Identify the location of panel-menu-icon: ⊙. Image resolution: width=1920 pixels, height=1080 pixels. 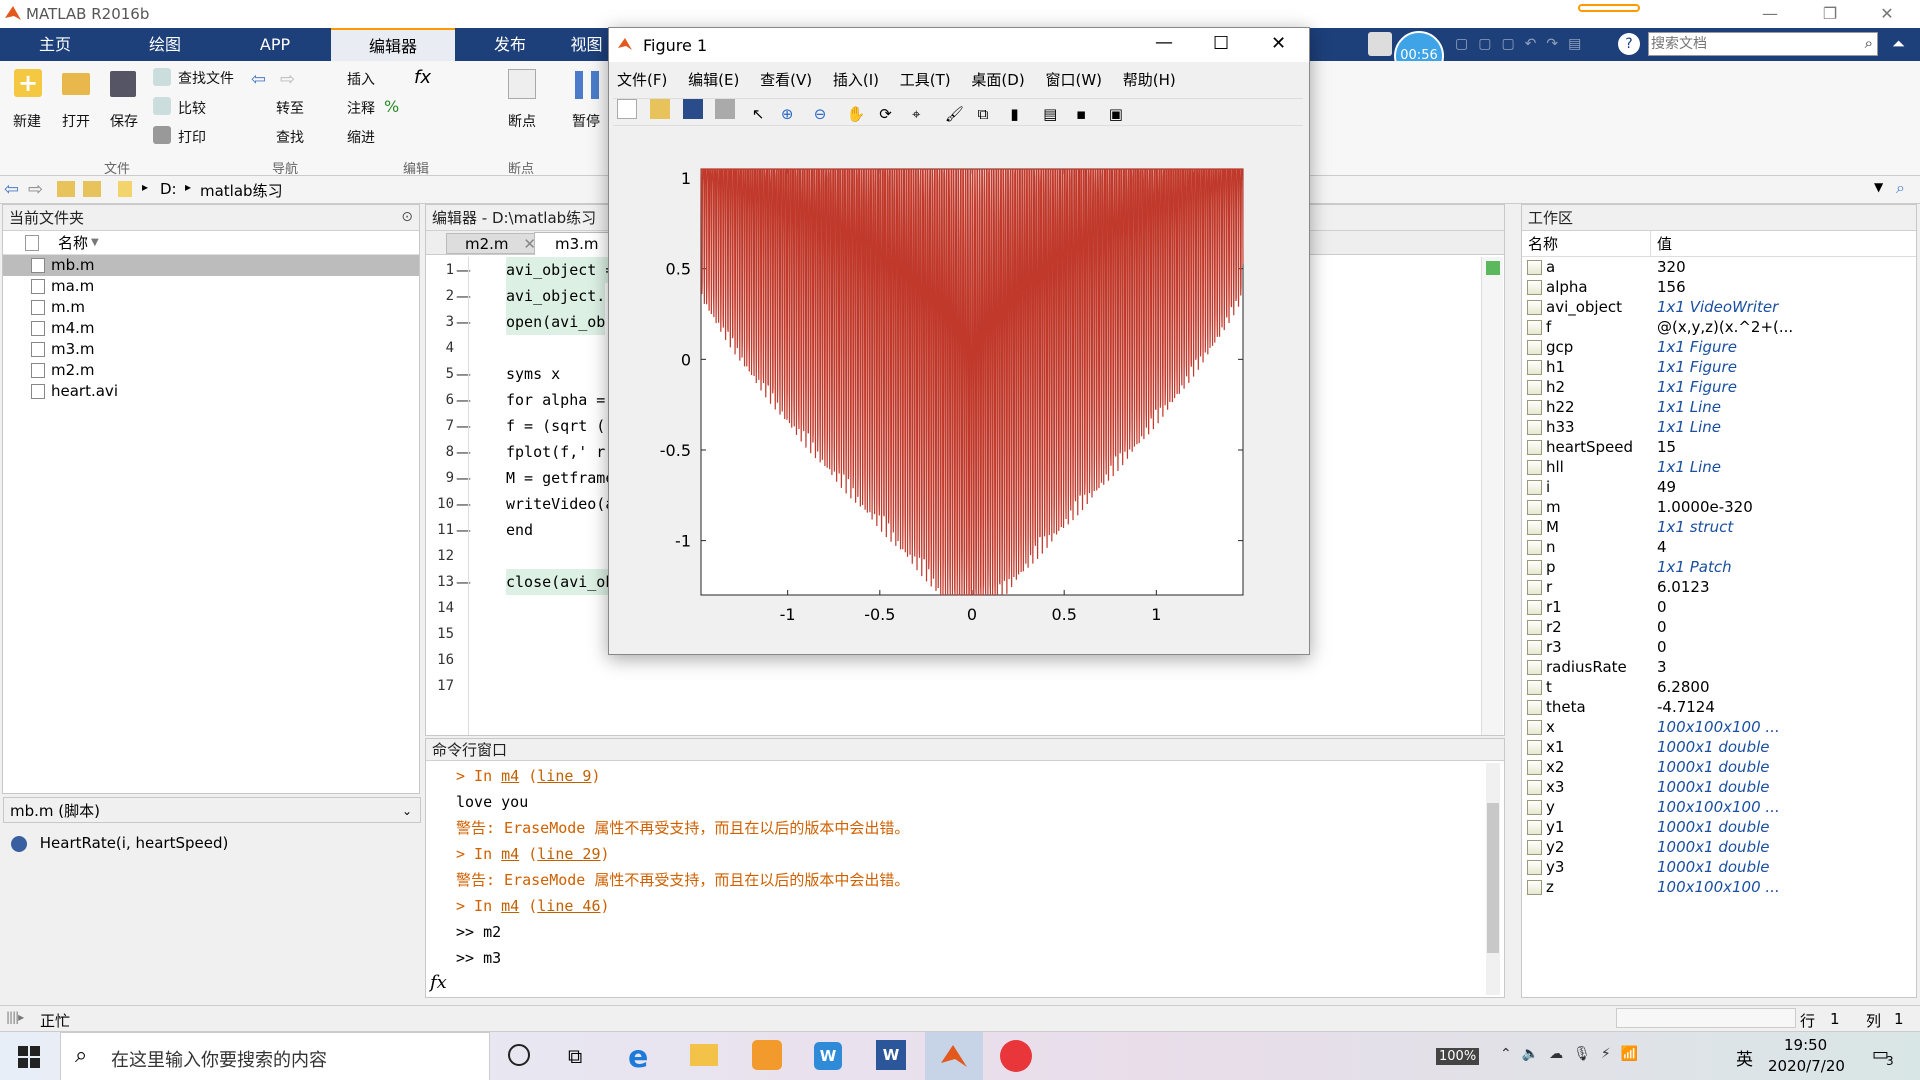
(407, 217).